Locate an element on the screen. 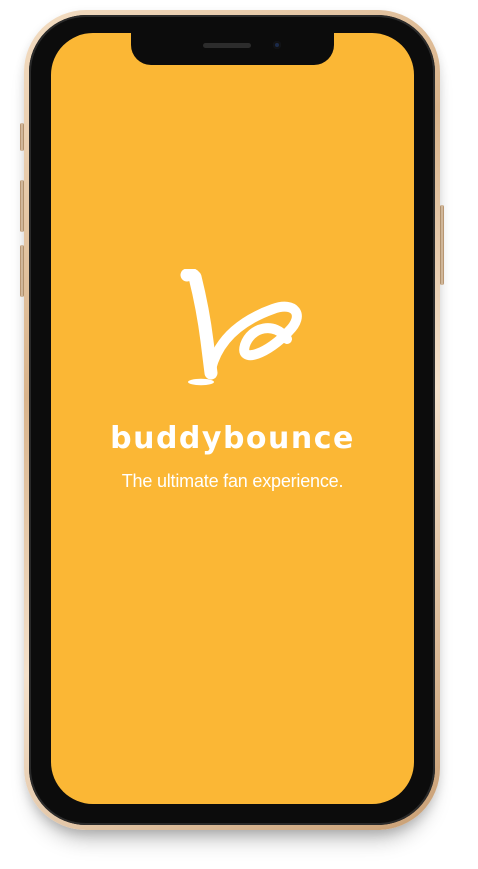 Image resolution: width=478 pixels, height=869 pixels. buddybounce-logo-icon is located at coordinates (241, 327).